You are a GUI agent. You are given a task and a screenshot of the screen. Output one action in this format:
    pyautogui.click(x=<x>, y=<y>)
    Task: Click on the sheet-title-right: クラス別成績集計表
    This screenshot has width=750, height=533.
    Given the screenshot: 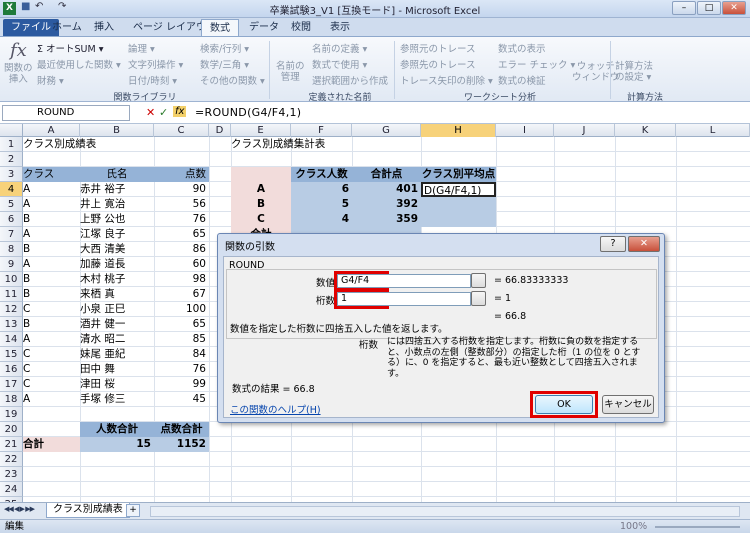 What is the action you would take?
    pyautogui.click(x=306, y=144)
    